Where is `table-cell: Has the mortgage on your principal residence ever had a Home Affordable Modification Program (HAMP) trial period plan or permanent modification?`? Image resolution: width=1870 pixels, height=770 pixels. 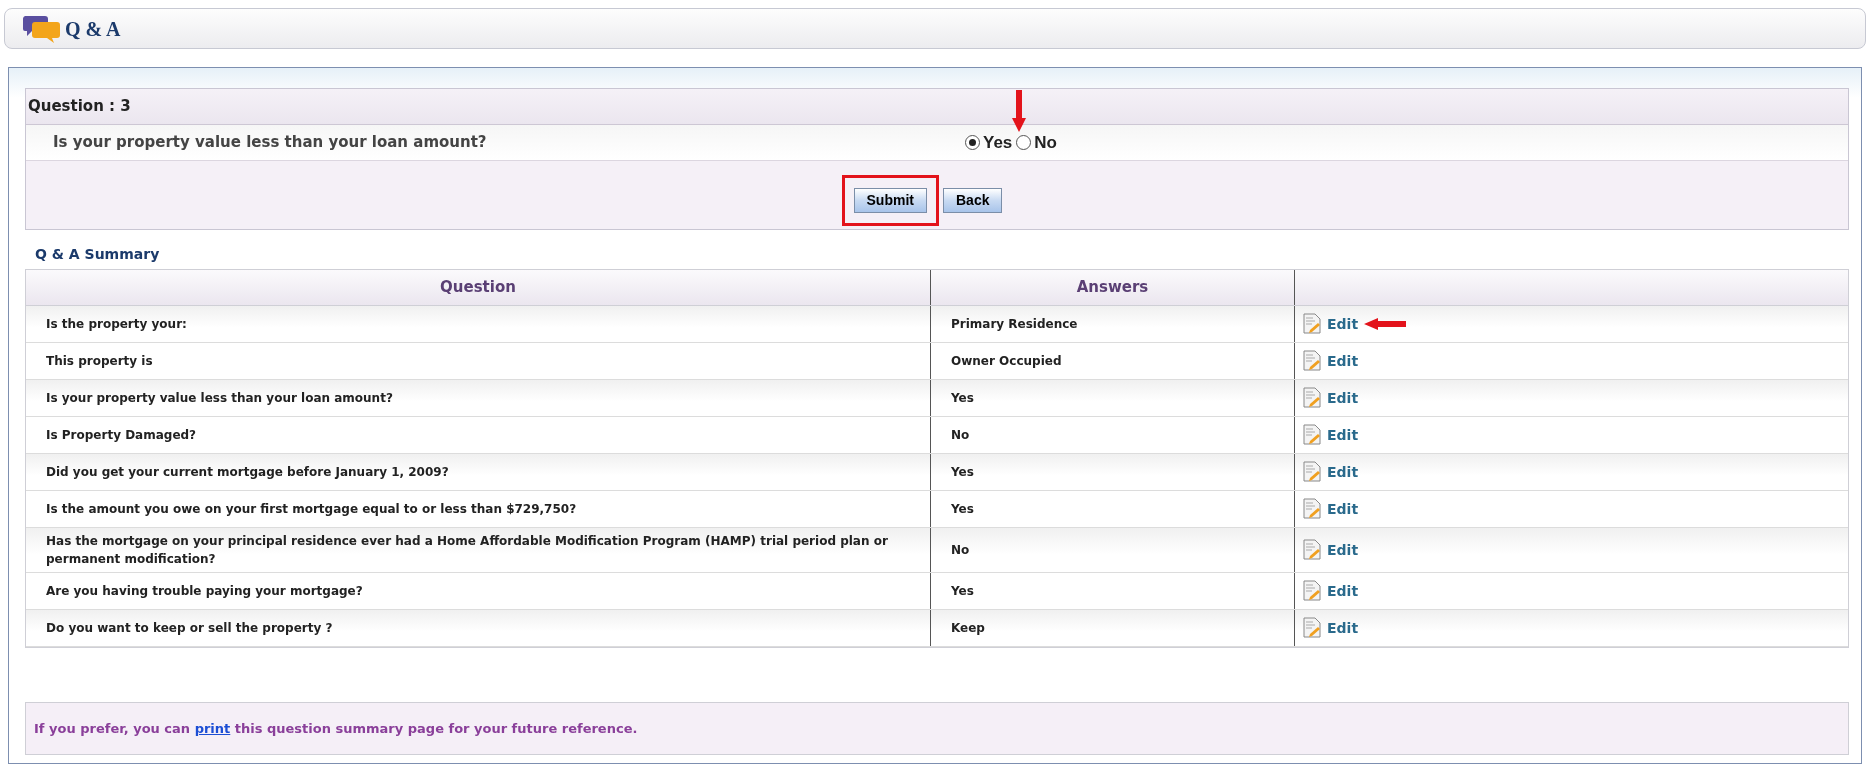
table-cell: Has the mortgage on your principal residence ever had a Home Affordable Modification Program (HAMP) trial period plan or permanent modification? is located at coordinates (478, 550).